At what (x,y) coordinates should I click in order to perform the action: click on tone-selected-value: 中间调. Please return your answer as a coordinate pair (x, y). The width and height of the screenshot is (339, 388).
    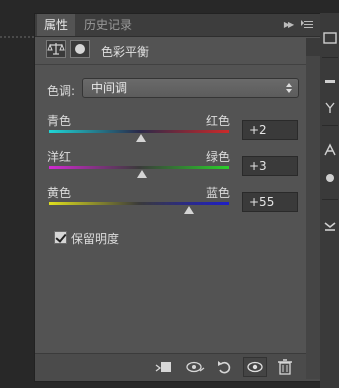
    Looking at the image, I should click on (109, 88).